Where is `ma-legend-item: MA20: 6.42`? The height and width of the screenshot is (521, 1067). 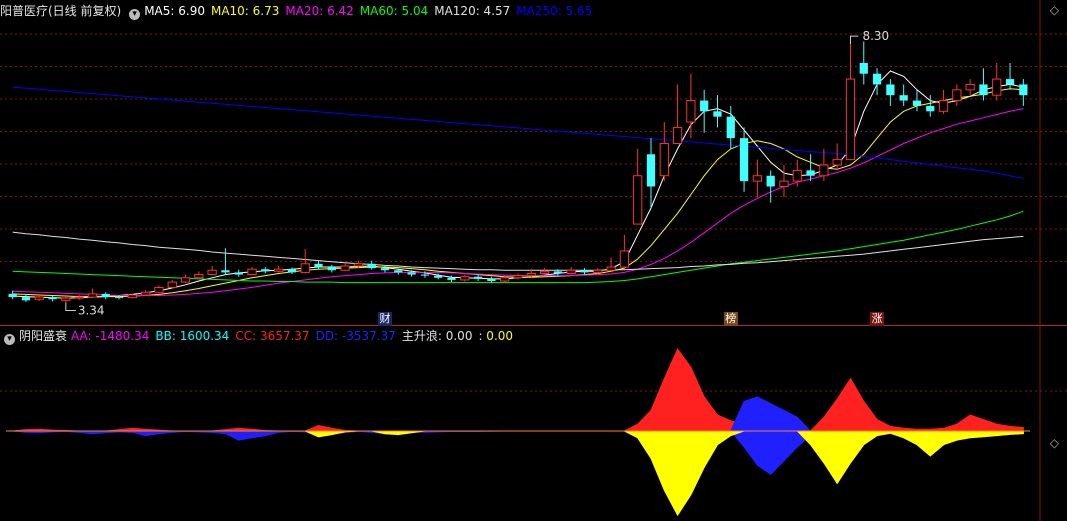 ma-legend-item: MA20: 6.42 is located at coordinates (319, 11).